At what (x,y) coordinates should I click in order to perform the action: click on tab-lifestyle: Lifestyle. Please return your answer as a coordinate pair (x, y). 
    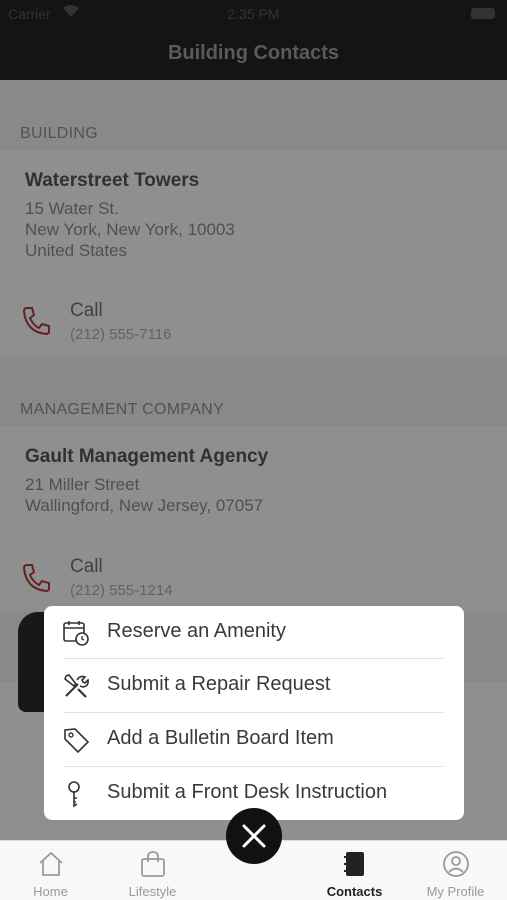
    Looking at the image, I should click on (152, 870).